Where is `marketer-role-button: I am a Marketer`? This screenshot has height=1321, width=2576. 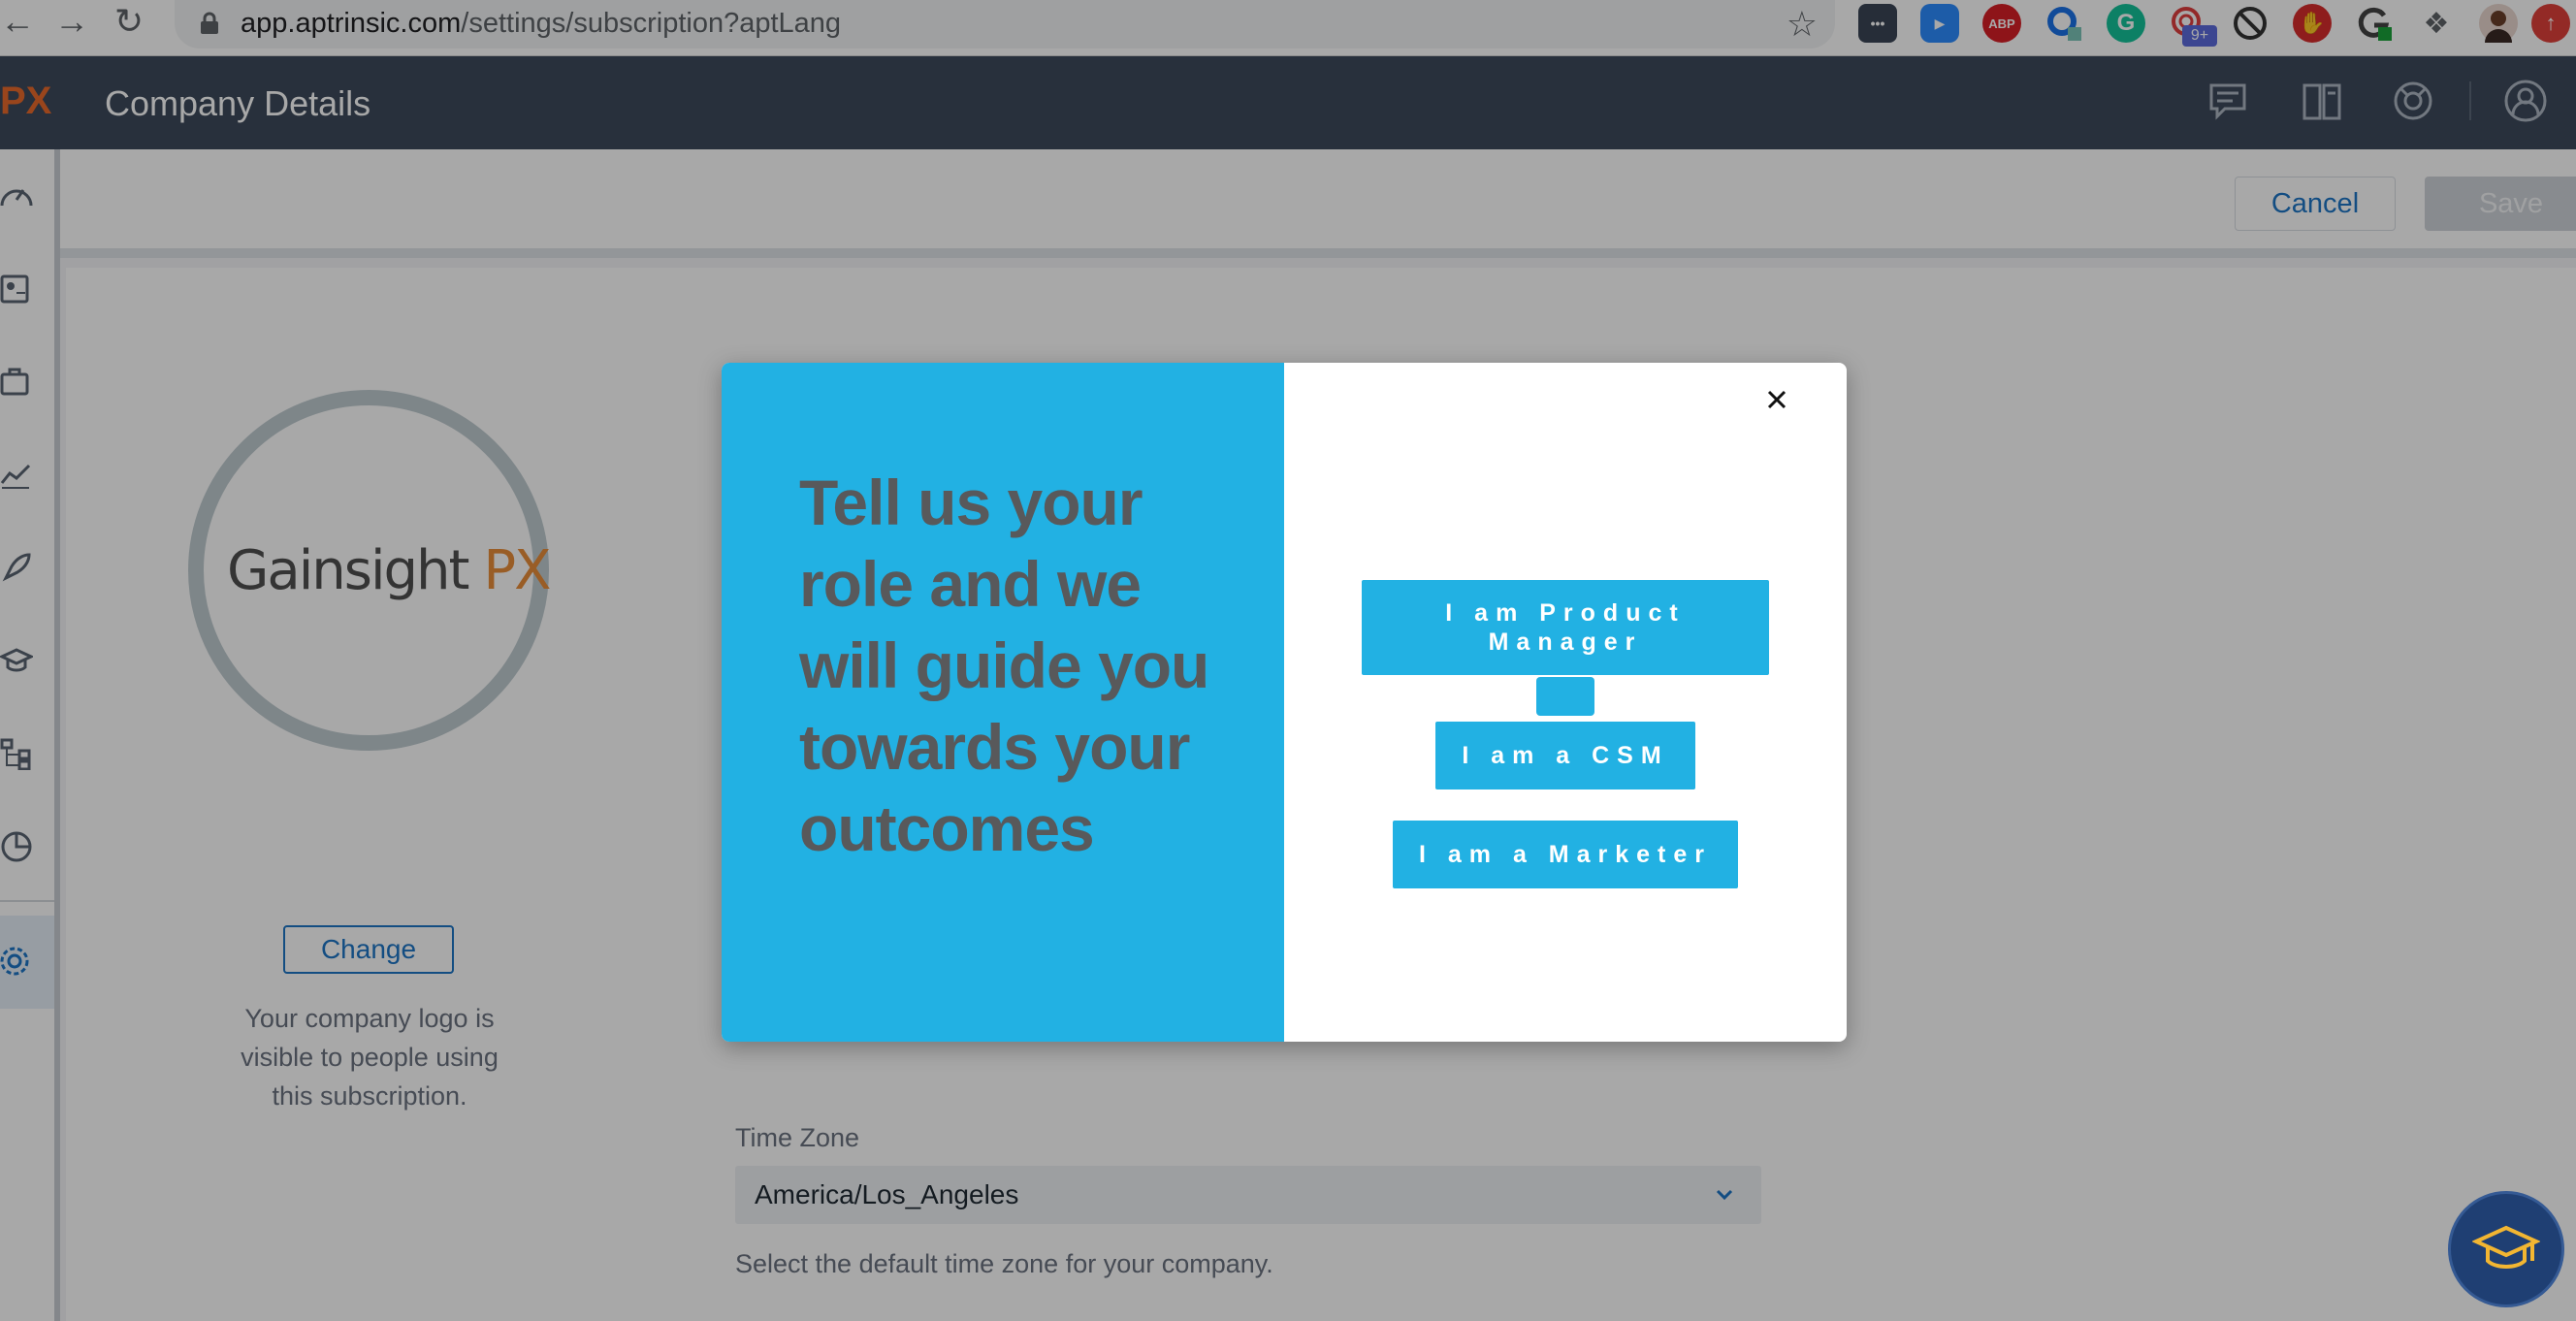
marketer-role-button: I am a Marketer is located at coordinates (1565, 854).